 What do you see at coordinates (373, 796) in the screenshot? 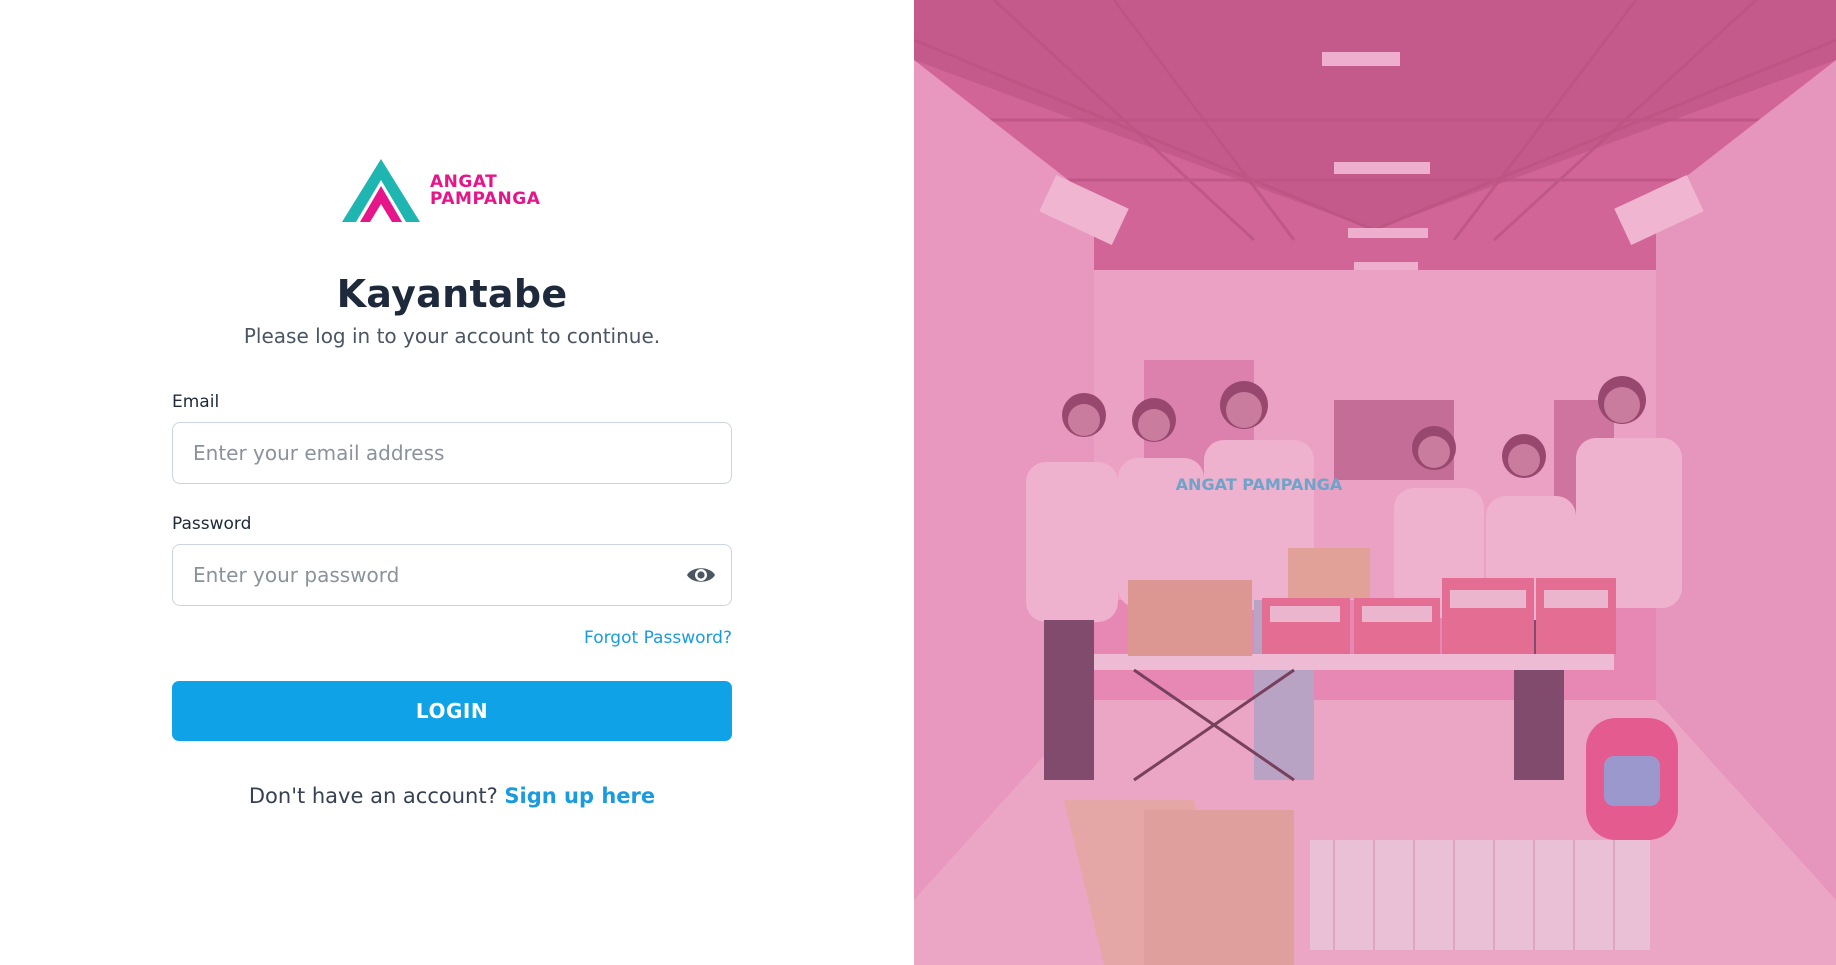
I see `signup-prompt-text: Don't have an account?` at bounding box center [373, 796].